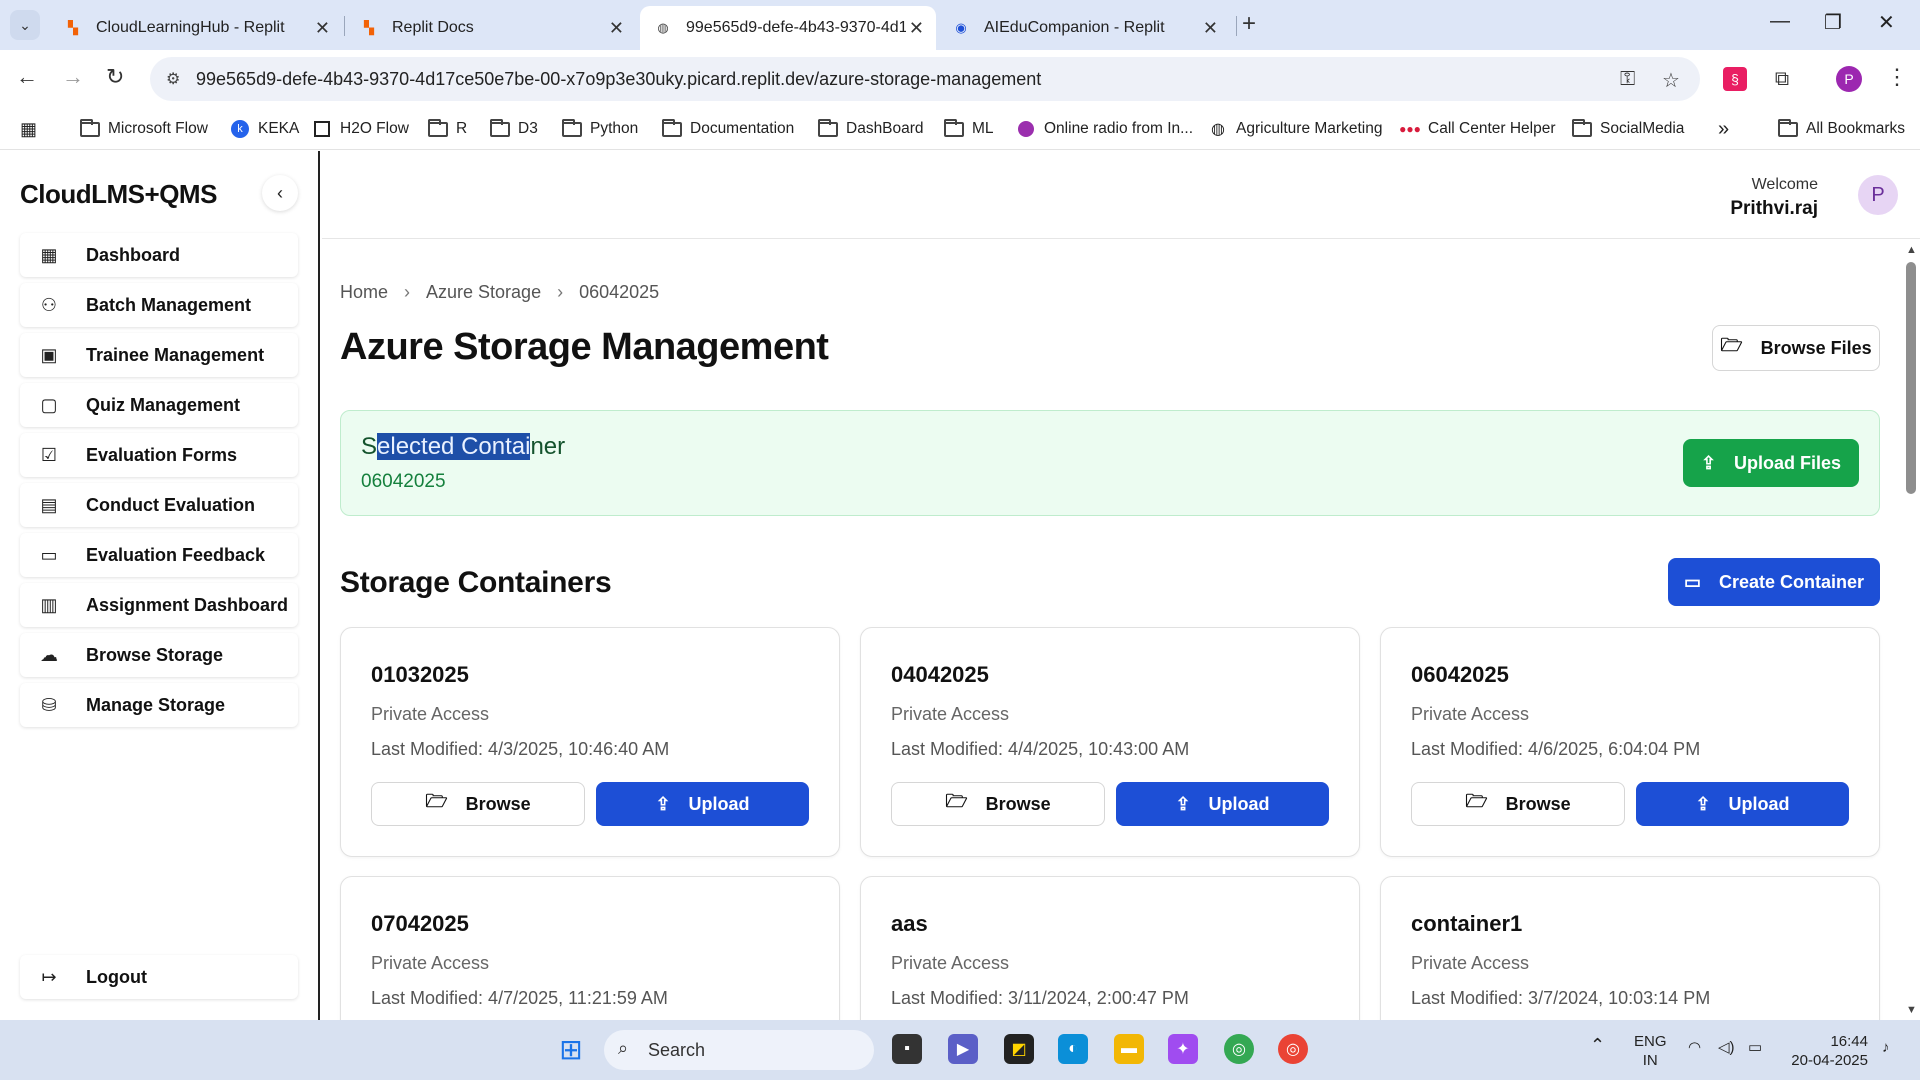 This screenshot has width=1920, height=1080. Describe the element at coordinates (1841, 129) in the screenshot. I see `all-bookmarks: All Bookmarks` at that location.